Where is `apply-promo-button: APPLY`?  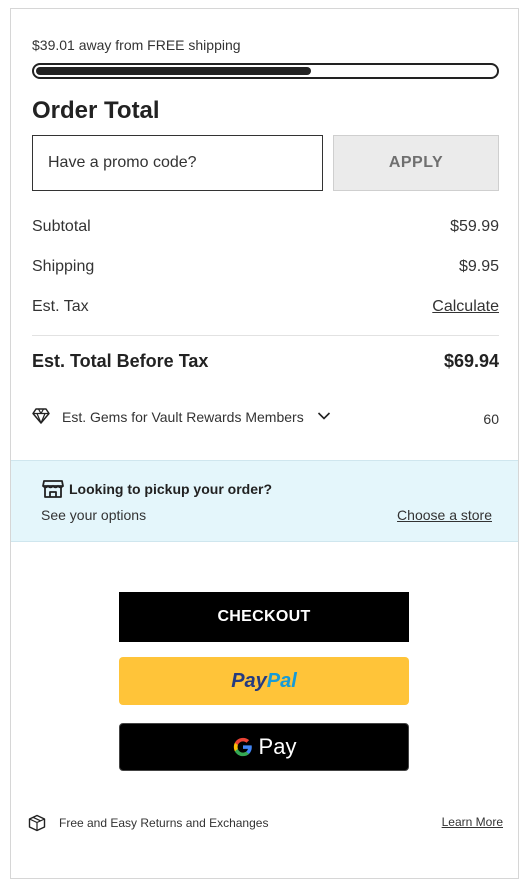 apply-promo-button: APPLY is located at coordinates (416, 163).